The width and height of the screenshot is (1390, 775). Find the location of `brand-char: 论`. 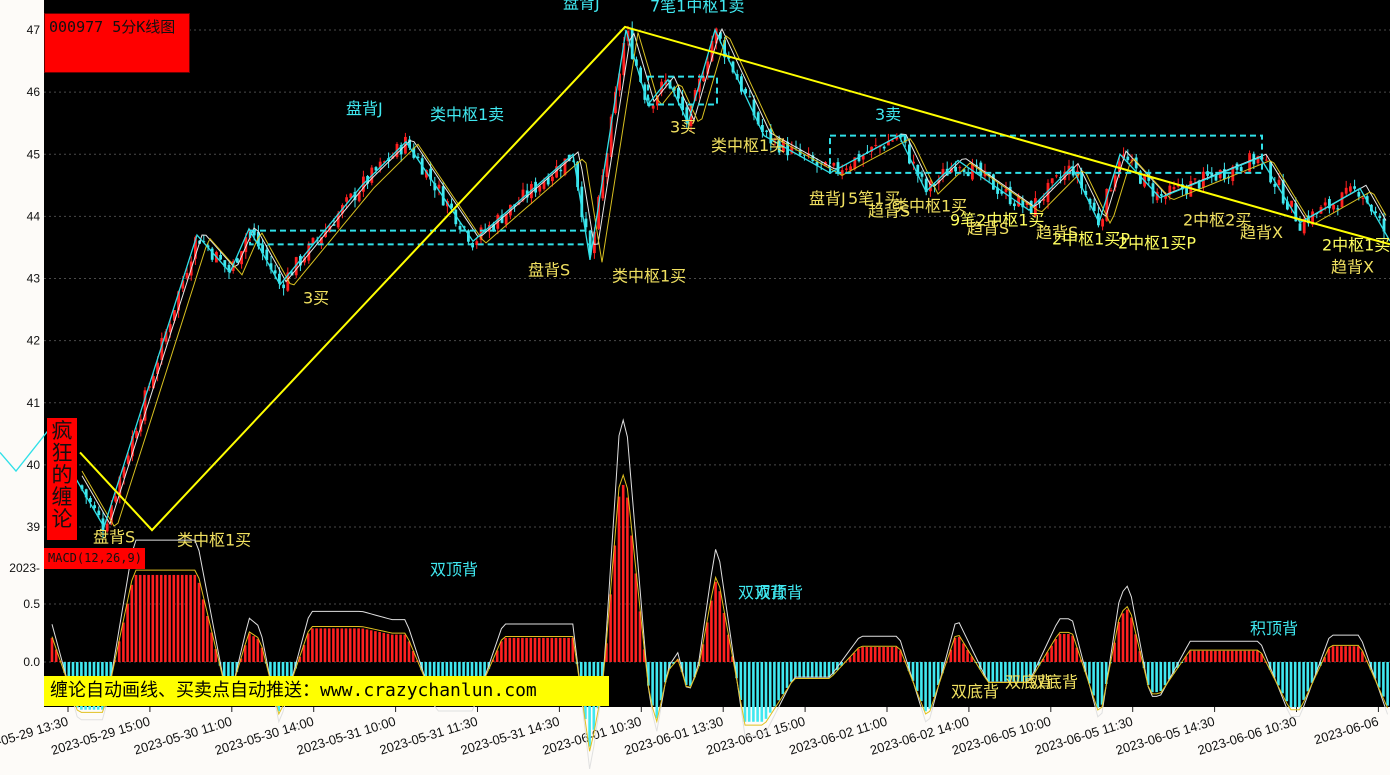

brand-char: 论 is located at coordinates (62, 519).